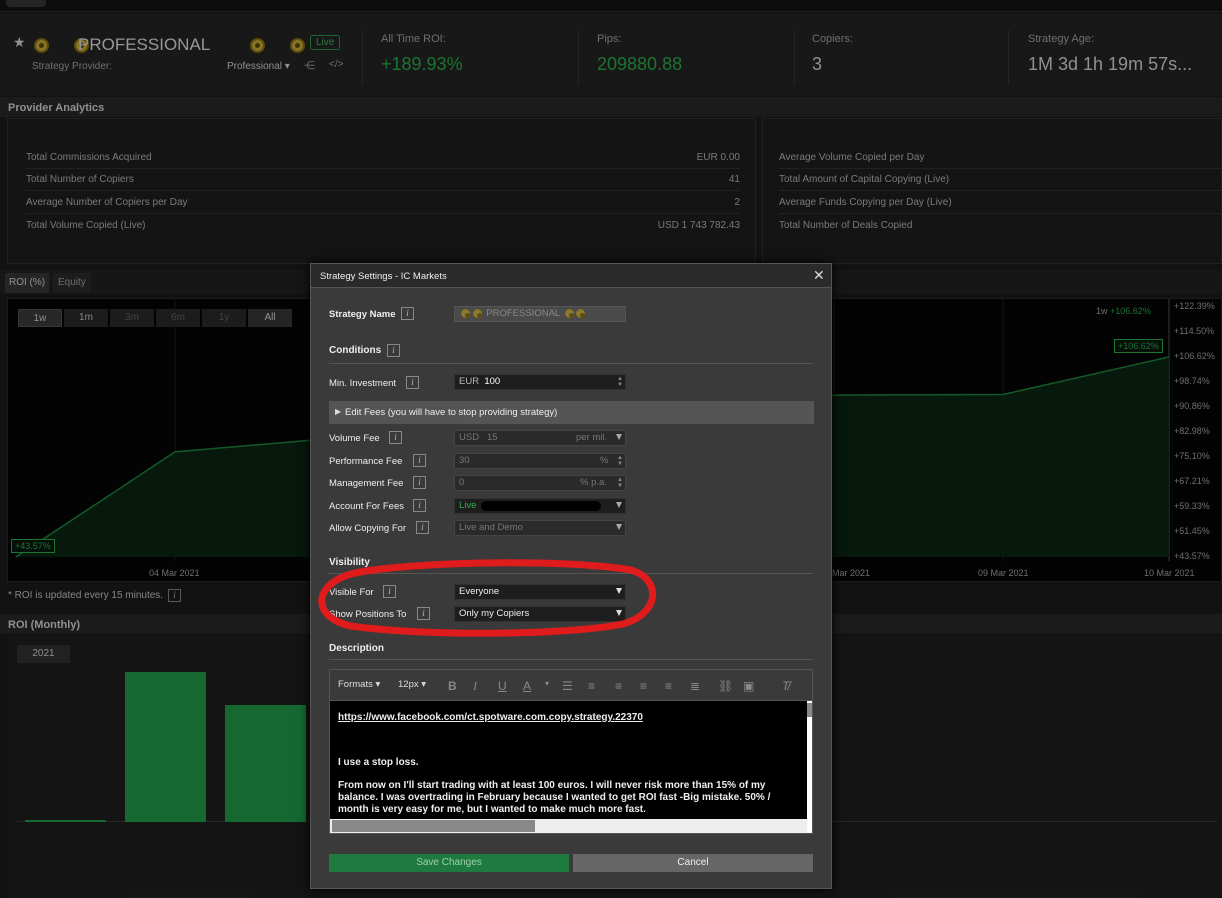 This screenshot has height=898, width=1222. I want to click on min-investment-field: EUR 100 ▲ ▼, so click(540, 382).